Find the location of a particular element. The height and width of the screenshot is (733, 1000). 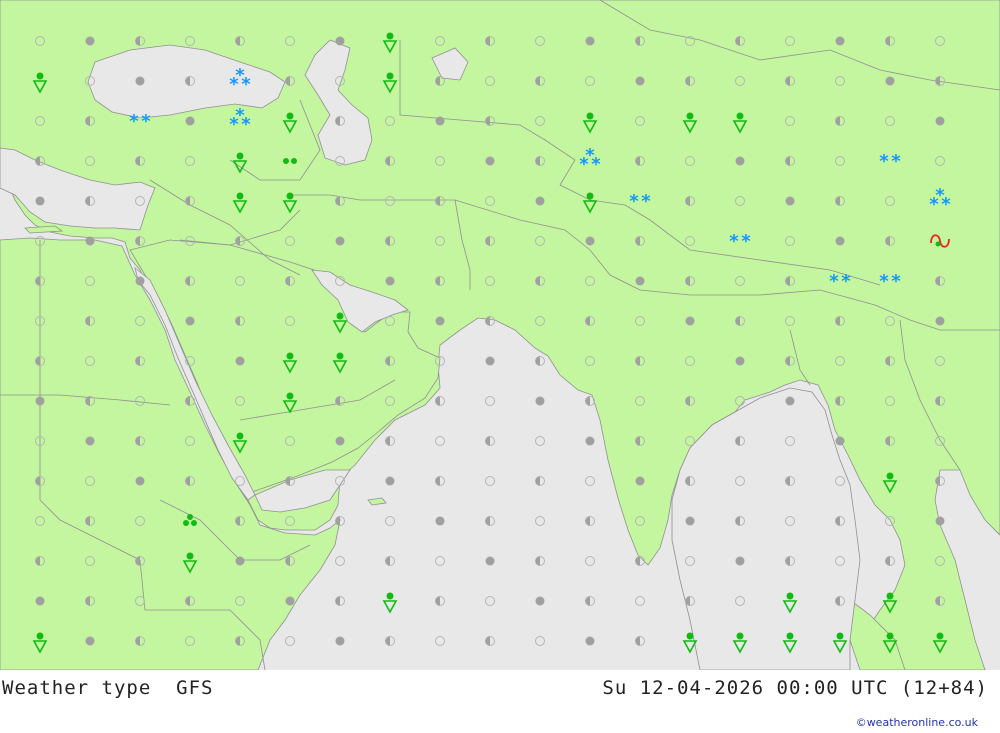

map-title: Weather type GFS is located at coordinates (108, 688).